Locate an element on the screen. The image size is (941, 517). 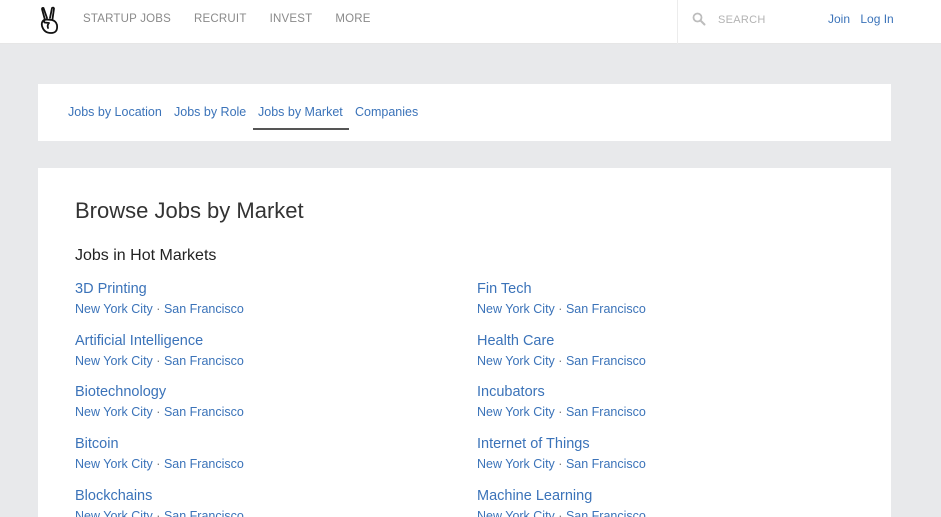
active-tab-indicator is located at coordinates (301, 129).